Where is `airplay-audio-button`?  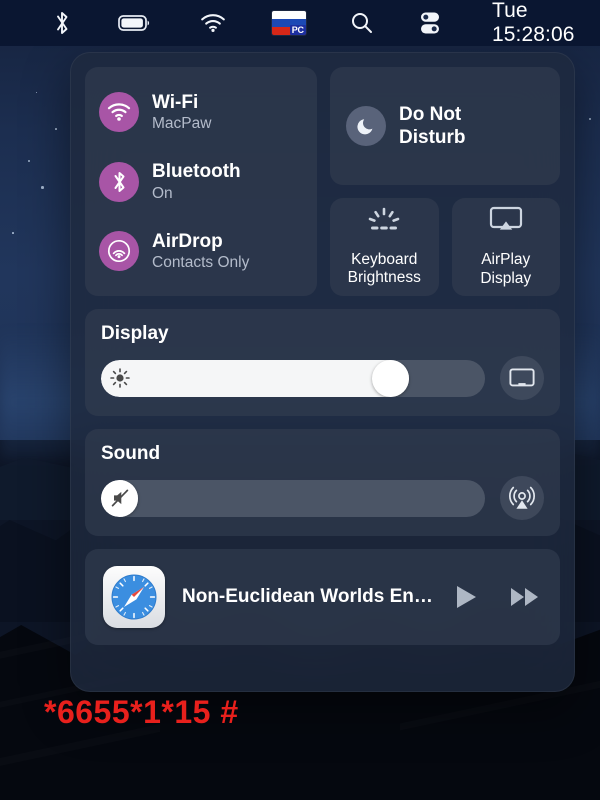
airplay-audio-button is located at coordinates (522, 498).